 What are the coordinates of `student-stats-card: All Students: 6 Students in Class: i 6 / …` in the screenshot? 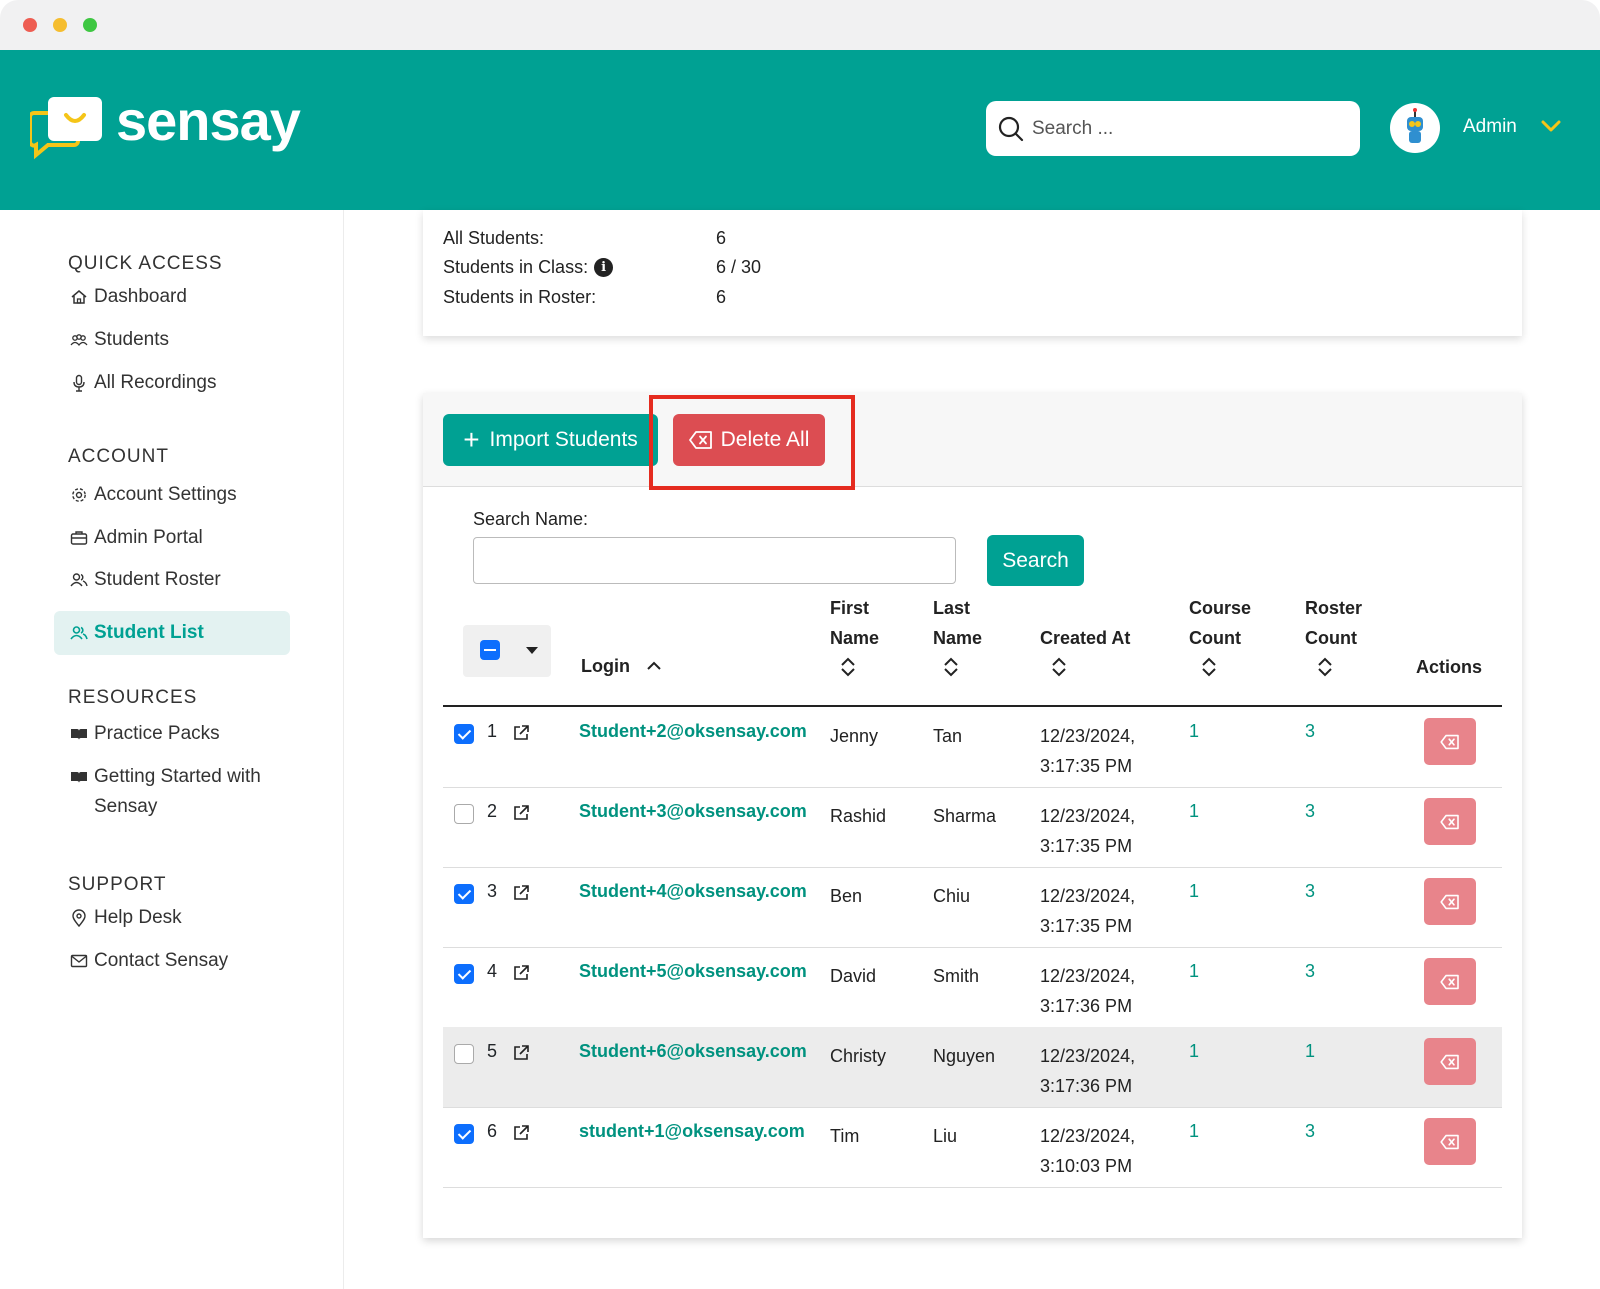 It's located at (972, 273).